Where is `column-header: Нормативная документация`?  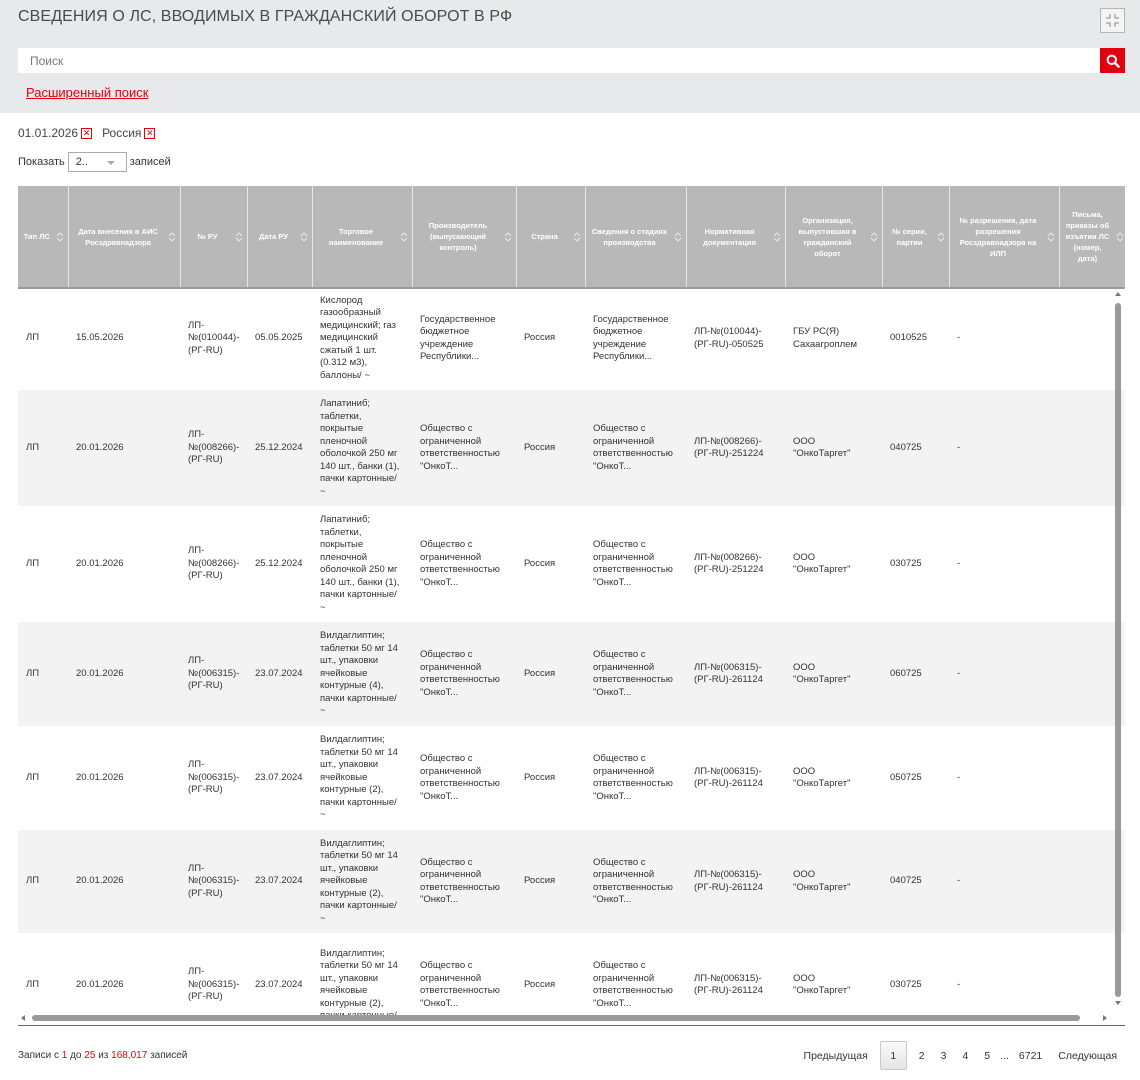 column-header: Нормативная документация is located at coordinates (736, 236).